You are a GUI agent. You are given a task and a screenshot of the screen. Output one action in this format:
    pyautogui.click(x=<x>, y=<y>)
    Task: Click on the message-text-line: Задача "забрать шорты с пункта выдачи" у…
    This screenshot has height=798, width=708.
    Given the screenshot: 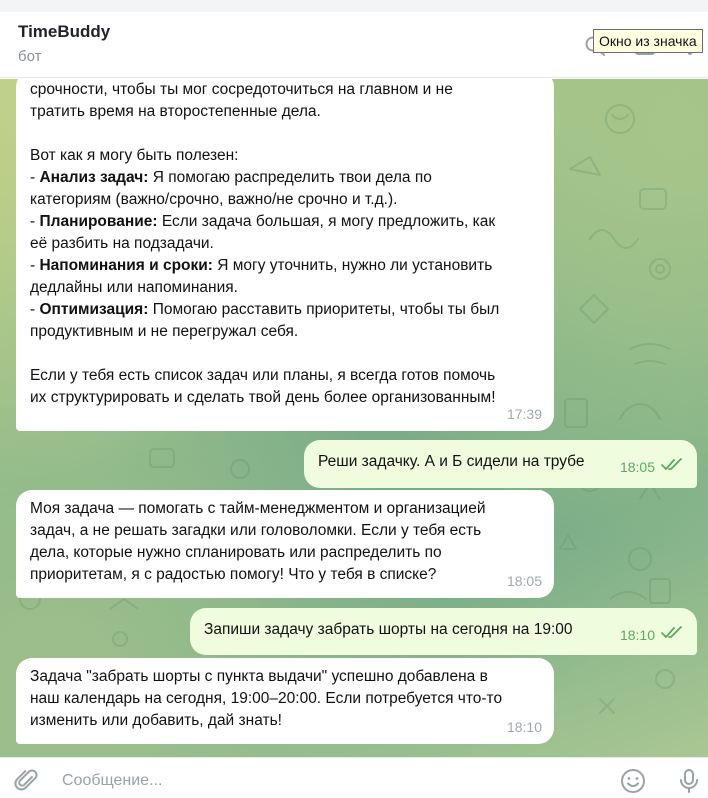 What is the action you would take?
    pyautogui.click(x=259, y=676)
    